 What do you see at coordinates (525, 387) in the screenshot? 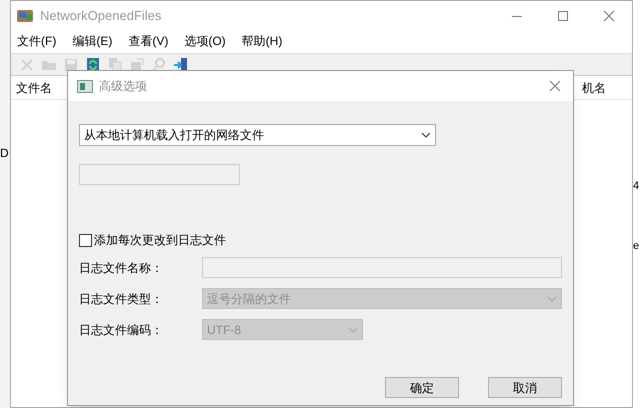
I see `cancel-button: 取消` at bounding box center [525, 387].